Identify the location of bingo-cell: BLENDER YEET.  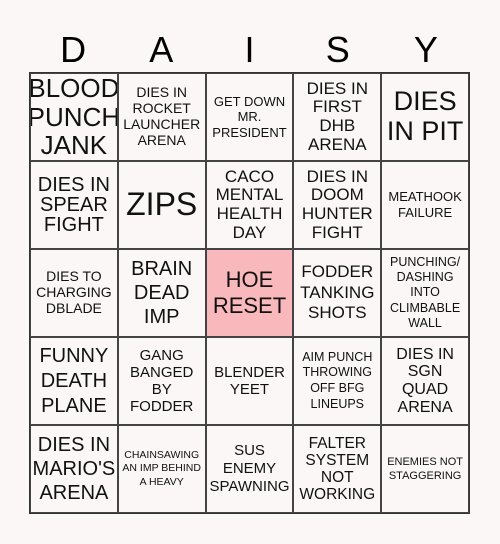
(249, 381).